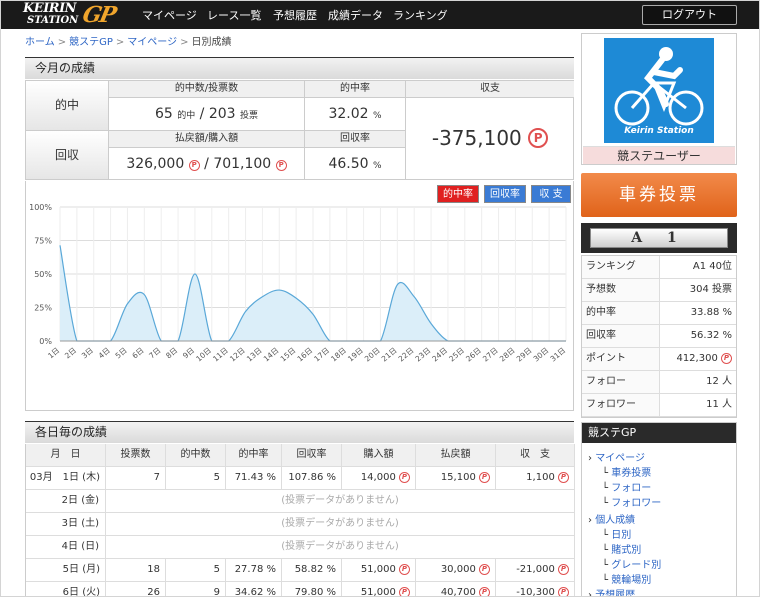  Describe the element at coordinates (153, 569) in the screenshot. I see `cell-value: 18` at that location.